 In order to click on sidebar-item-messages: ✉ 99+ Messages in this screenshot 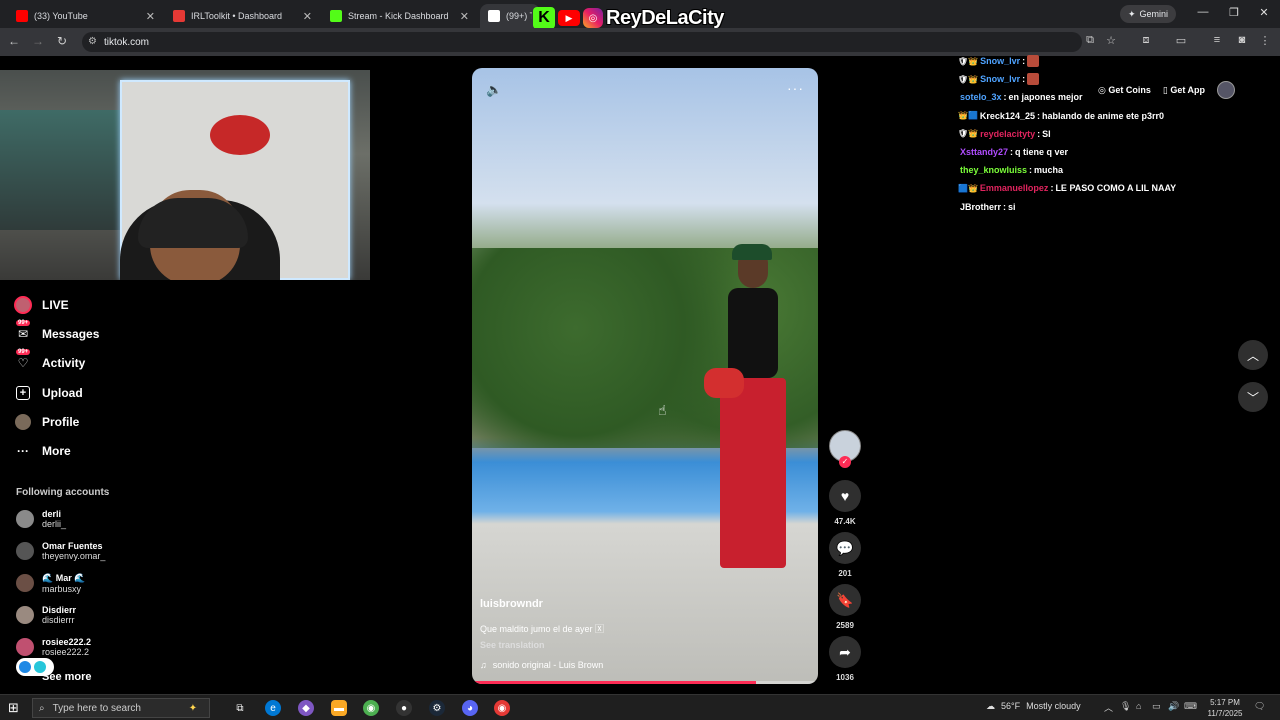, I will do `click(56, 332)`.